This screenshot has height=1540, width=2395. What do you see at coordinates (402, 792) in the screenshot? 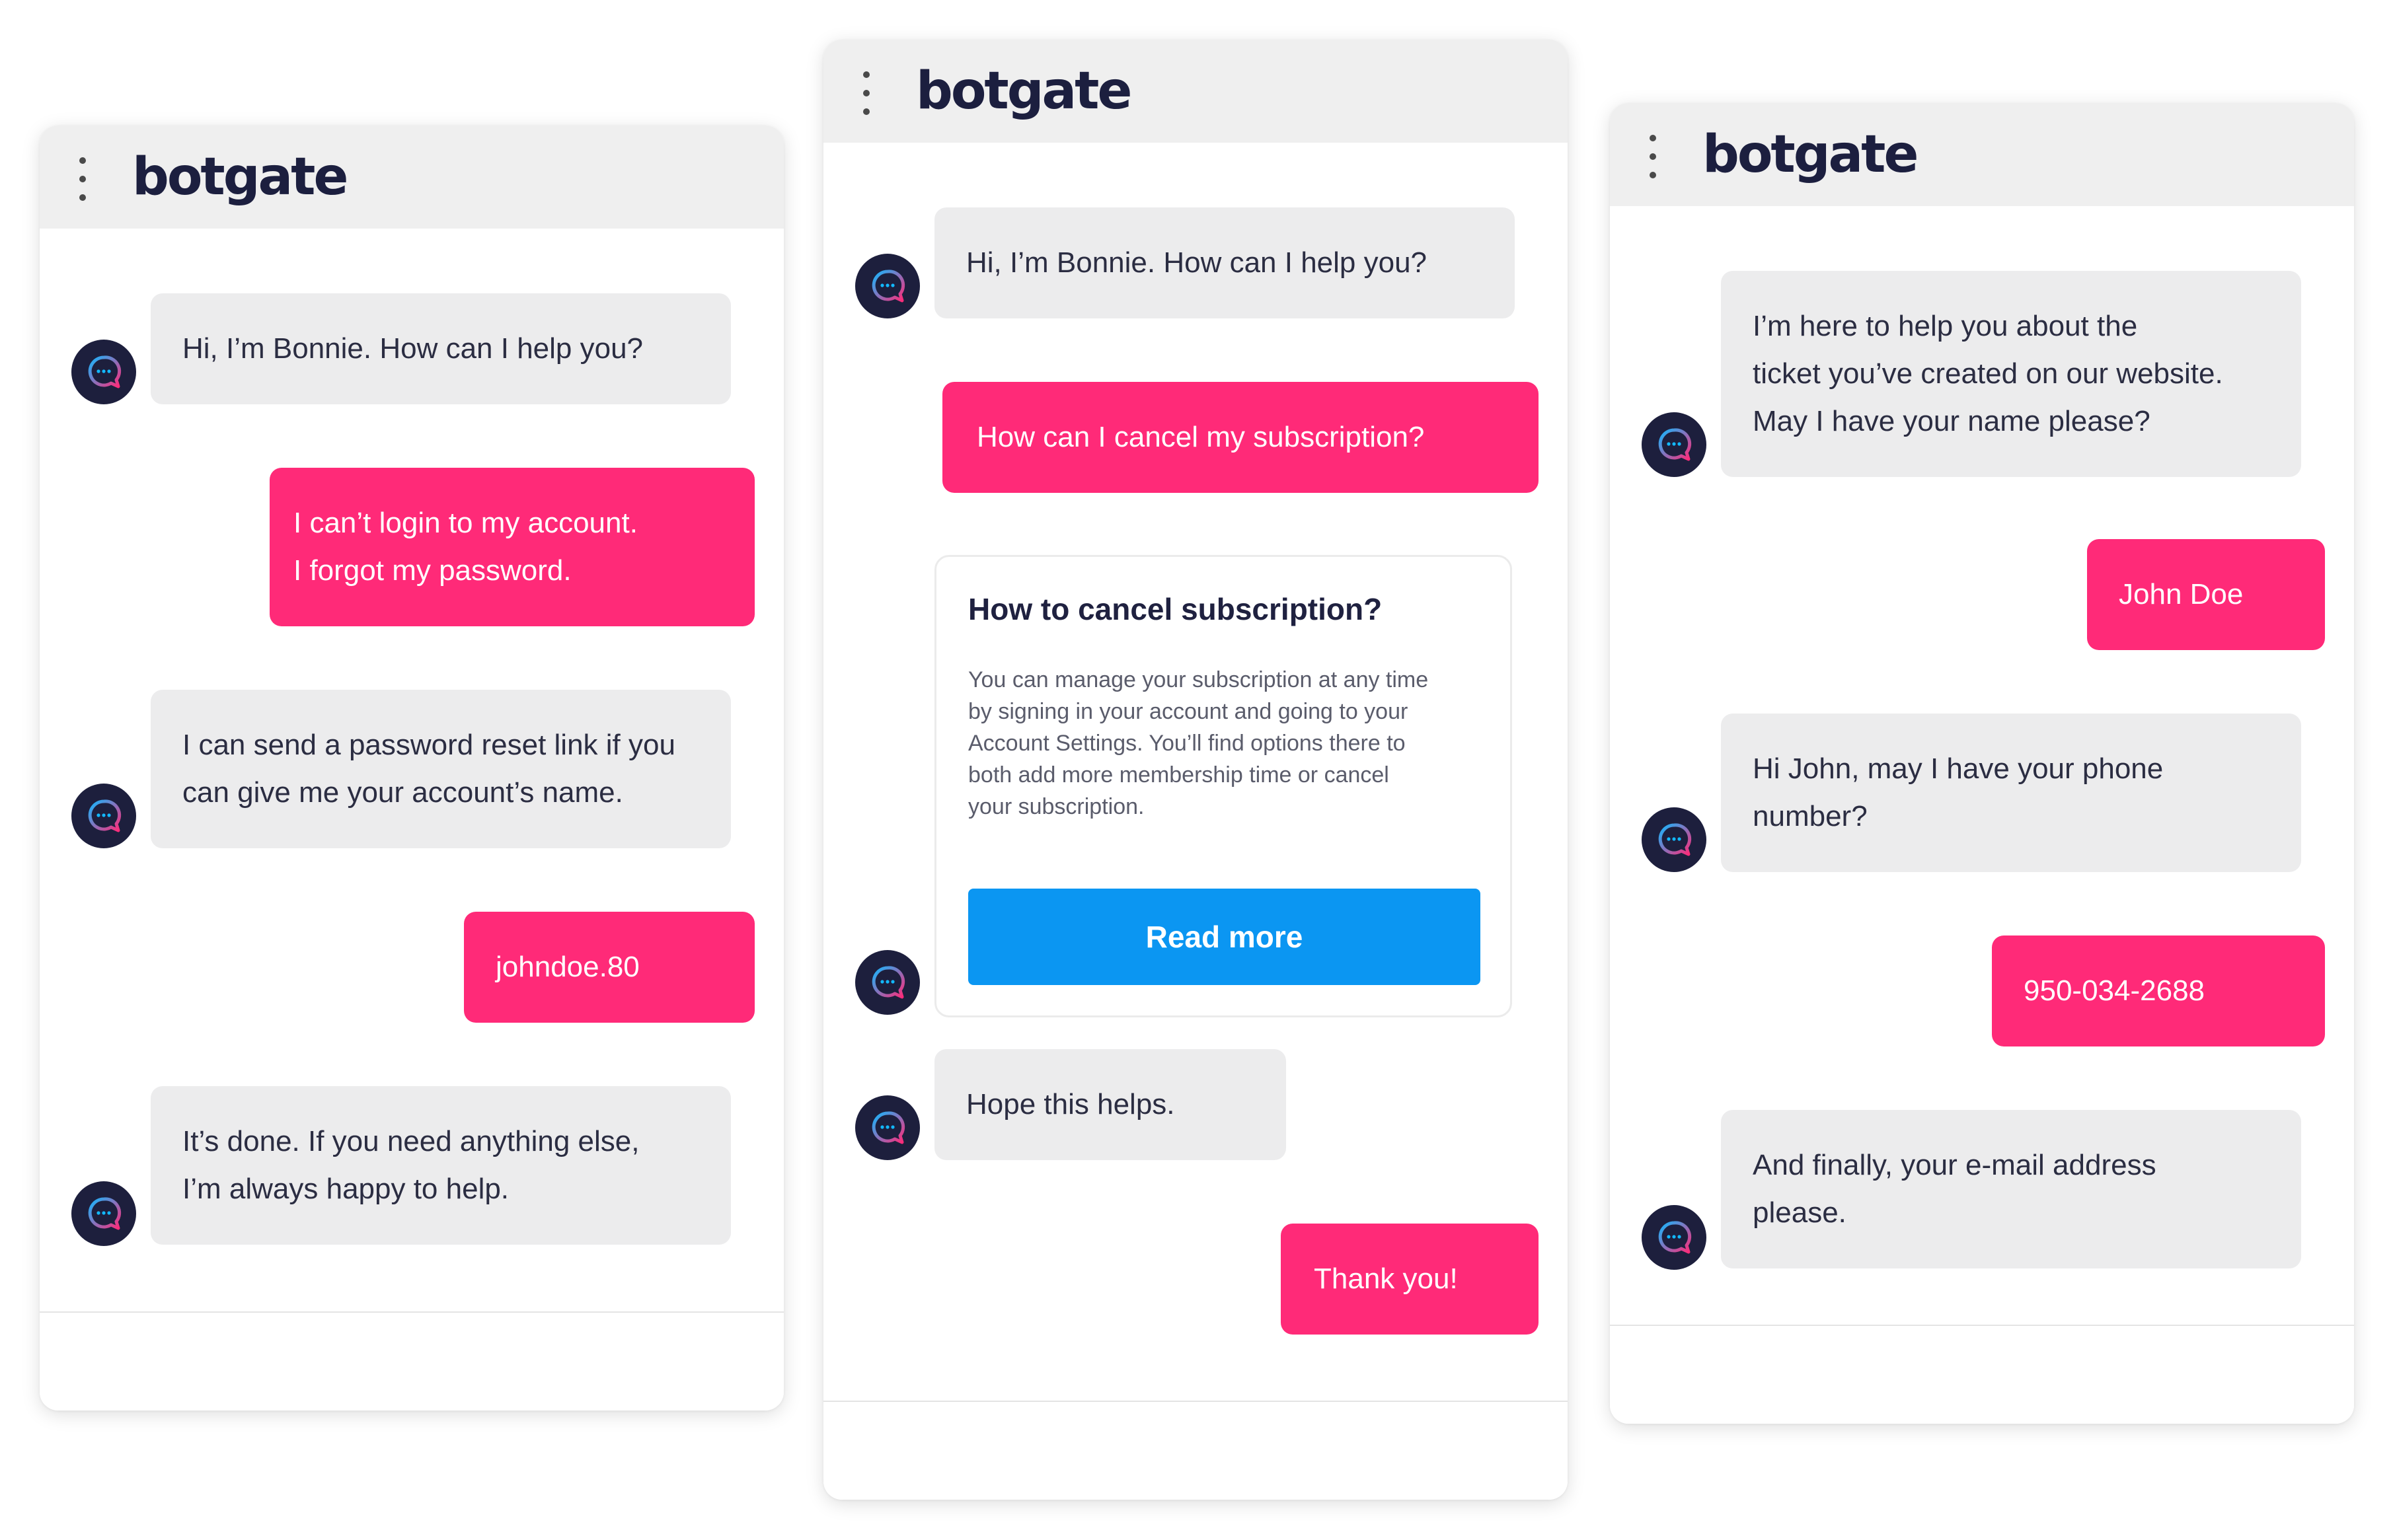
I see `message-line: can give me your account’s name.` at bounding box center [402, 792].